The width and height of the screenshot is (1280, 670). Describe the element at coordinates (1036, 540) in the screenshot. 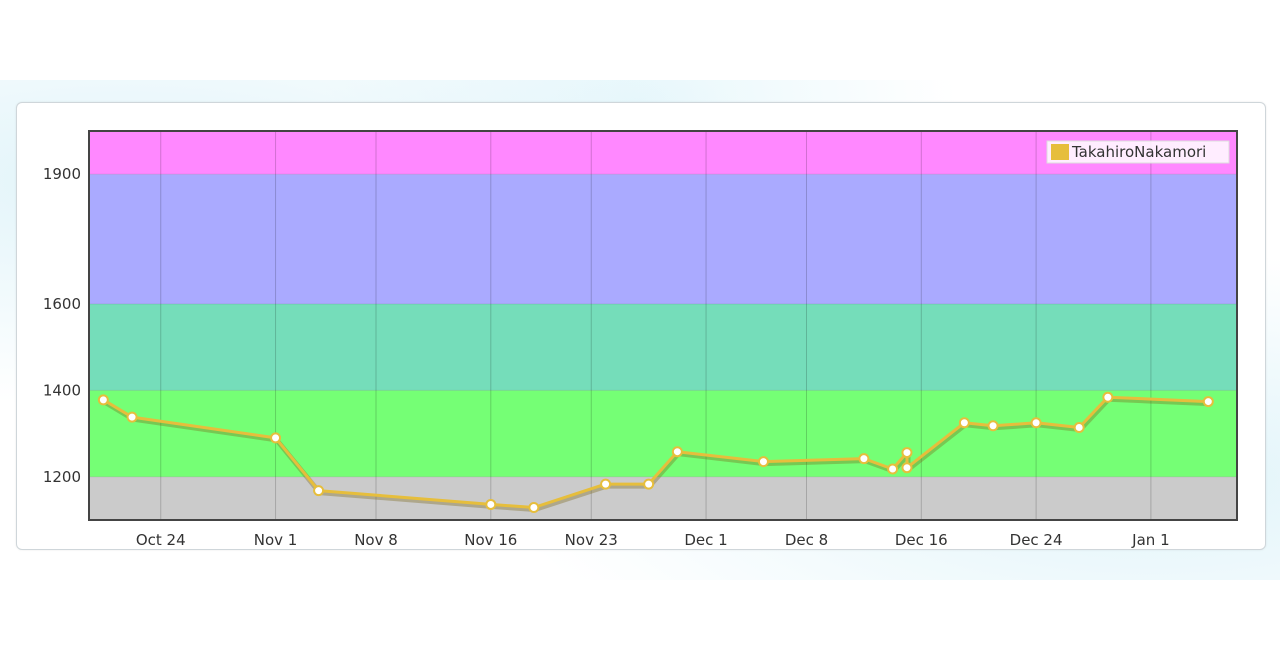

I see `x-tick-label: Dec 24` at that location.